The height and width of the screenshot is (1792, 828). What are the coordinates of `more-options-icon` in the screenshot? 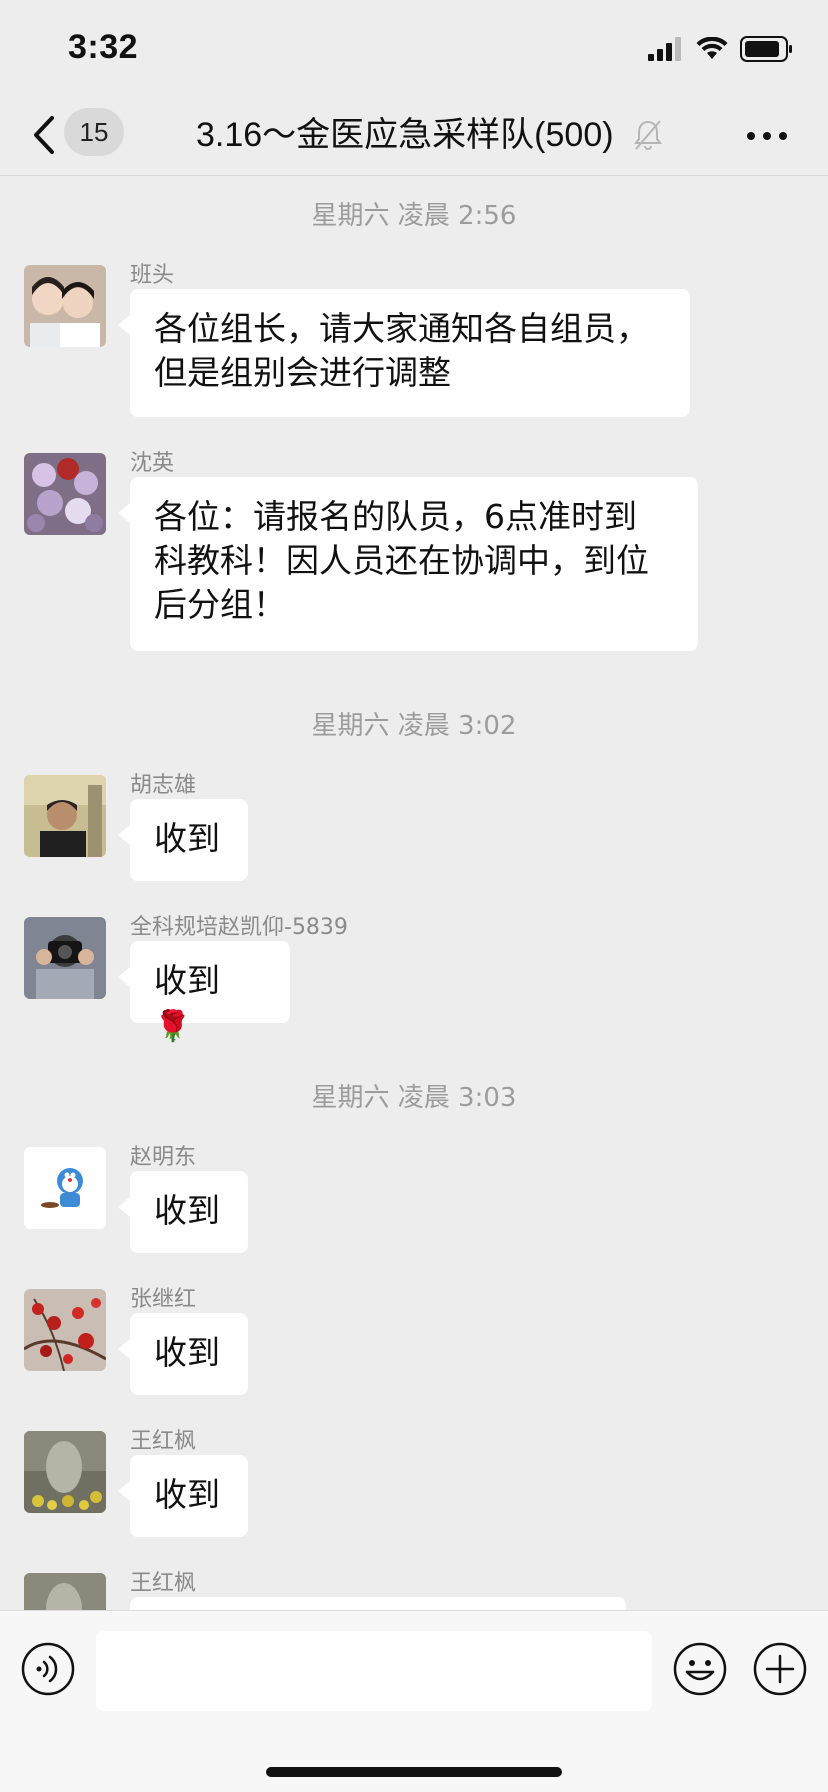 It's located at (767, 136).